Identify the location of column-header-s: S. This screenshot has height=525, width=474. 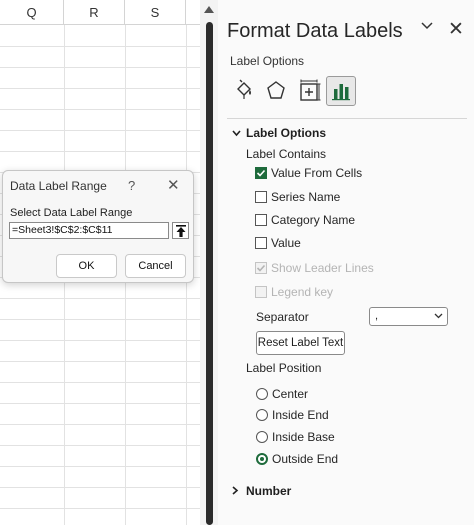
(155, 12).